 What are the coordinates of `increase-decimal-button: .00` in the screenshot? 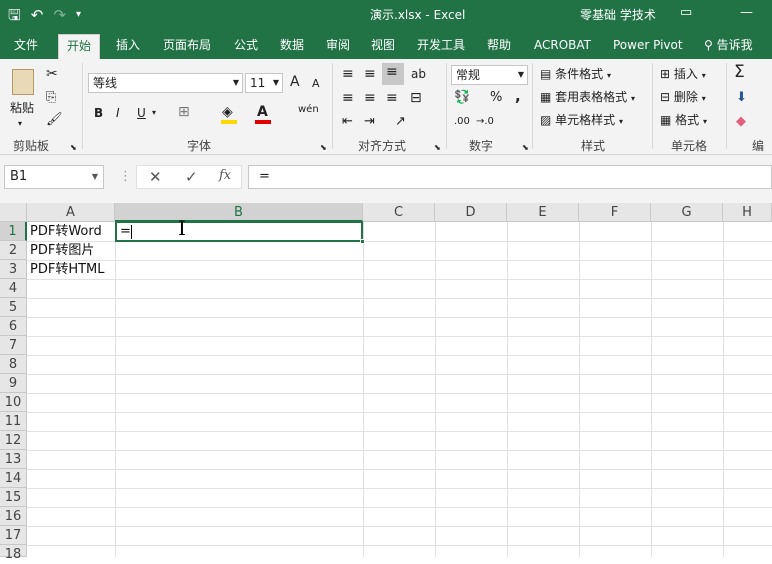 It's located at (462, 122).